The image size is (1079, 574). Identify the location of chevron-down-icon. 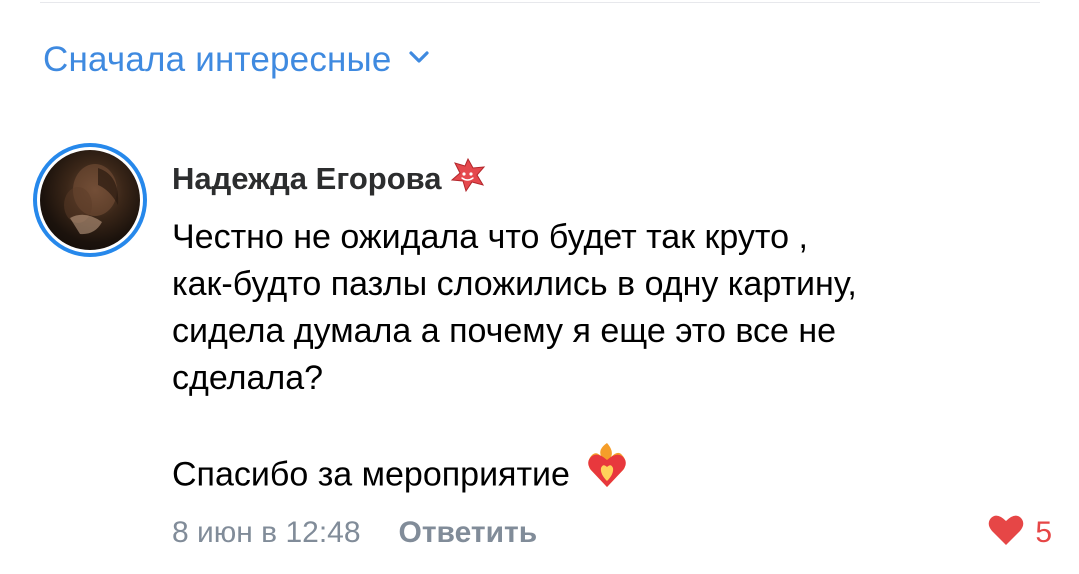
(419, 57).